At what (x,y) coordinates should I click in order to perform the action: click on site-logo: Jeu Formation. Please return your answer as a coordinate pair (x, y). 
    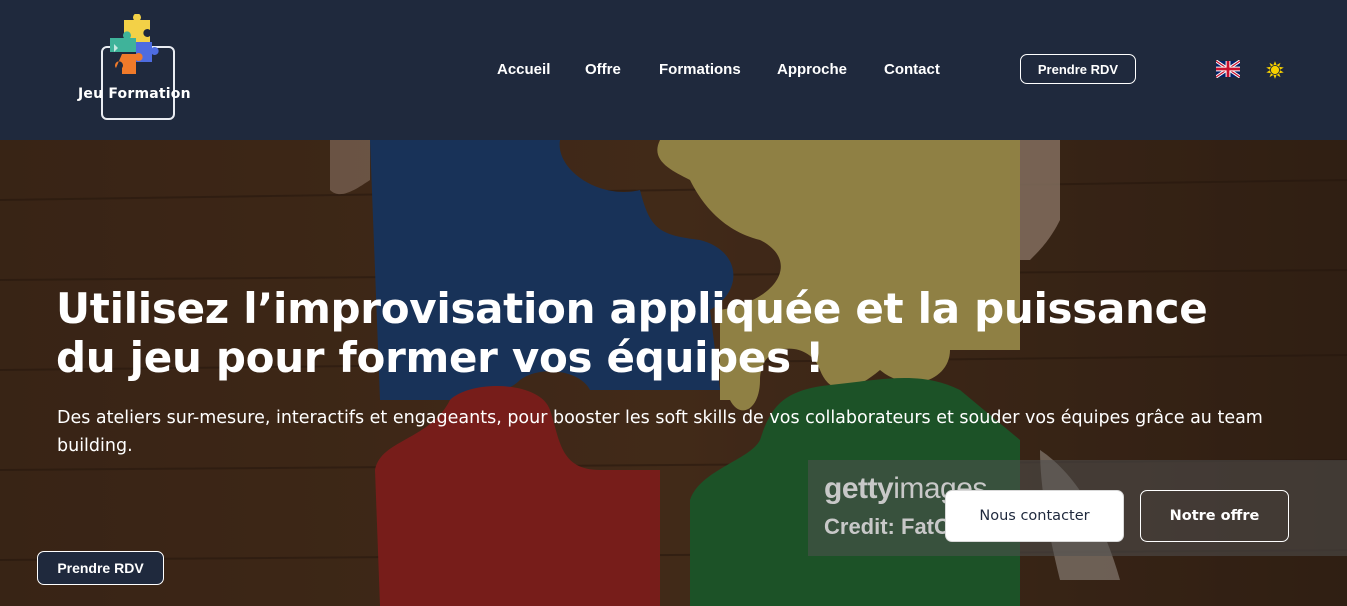
    Looking at the image, I should click on (140, 70).